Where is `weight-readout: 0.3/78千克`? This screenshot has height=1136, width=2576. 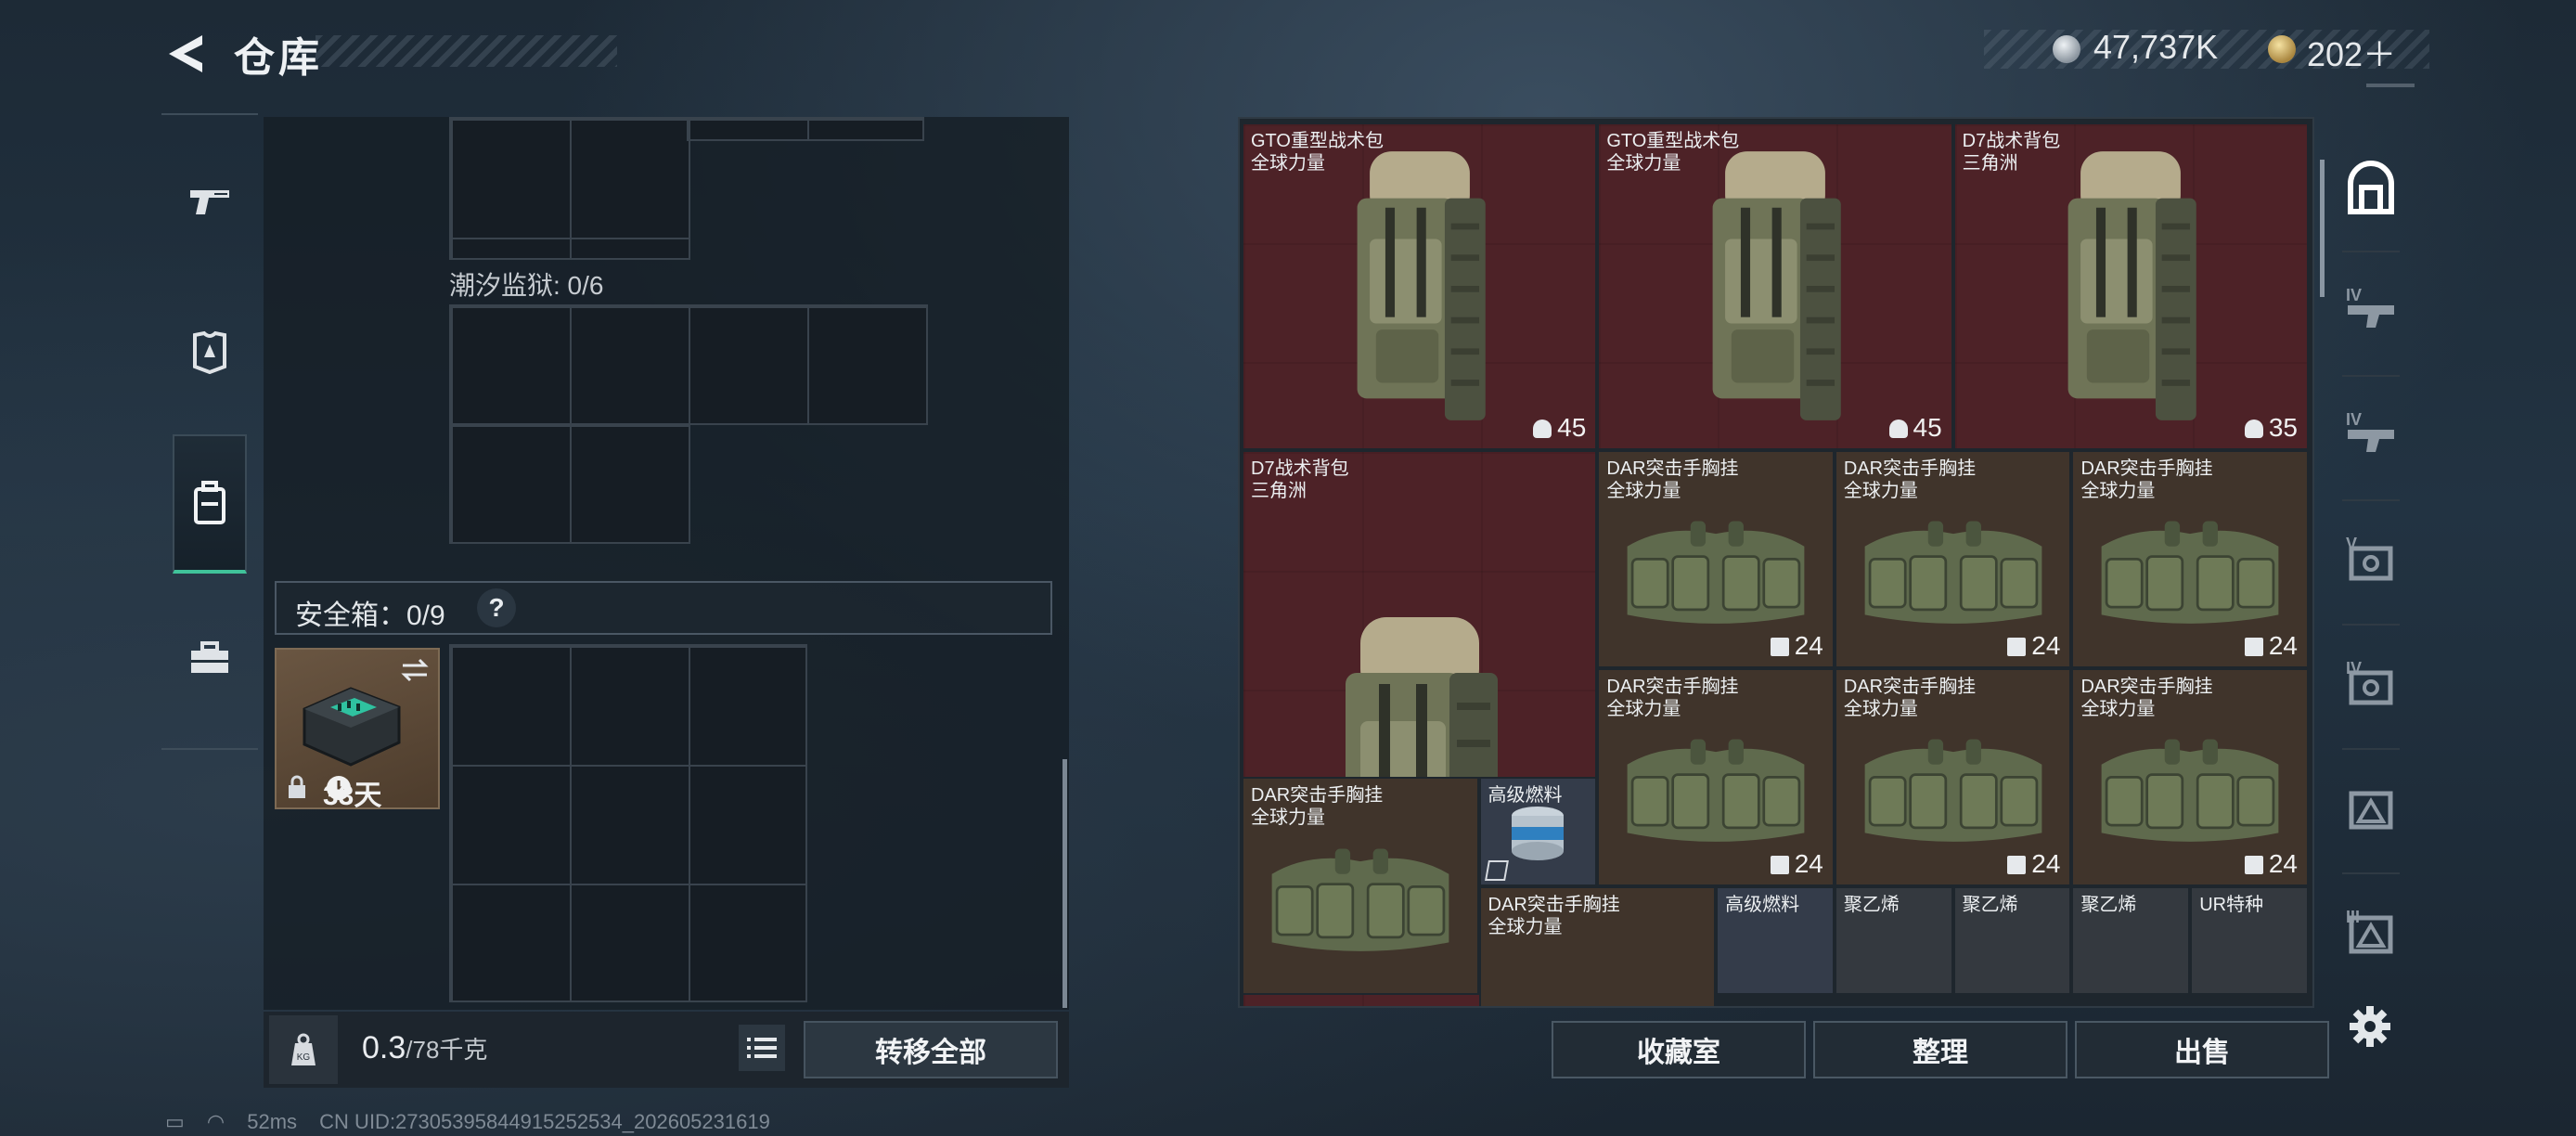
weight-readout: 0.3/78千克 is located at coordinates (424, 1048).